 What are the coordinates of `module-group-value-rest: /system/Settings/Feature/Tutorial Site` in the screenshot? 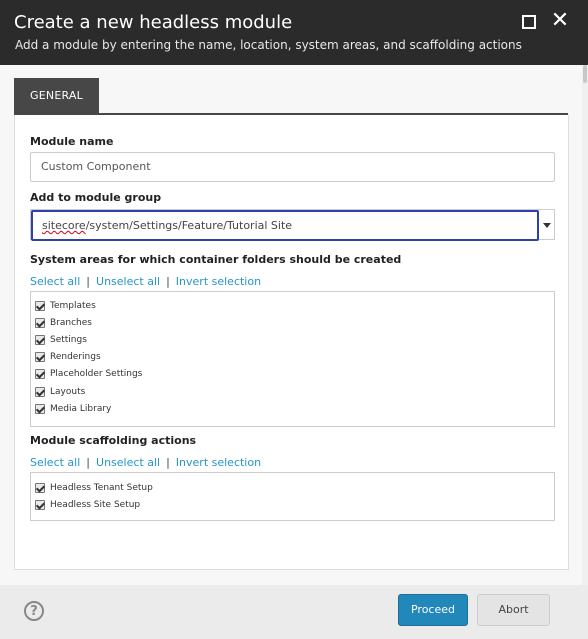 It's located at (189, 225).